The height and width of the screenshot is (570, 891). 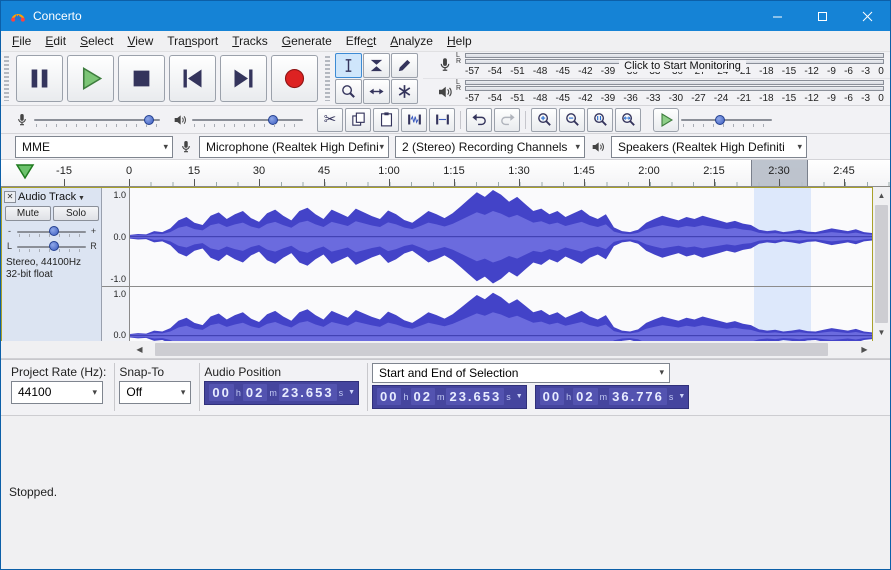 I want to click on zoom-out-button, so click(x=572, y=119).